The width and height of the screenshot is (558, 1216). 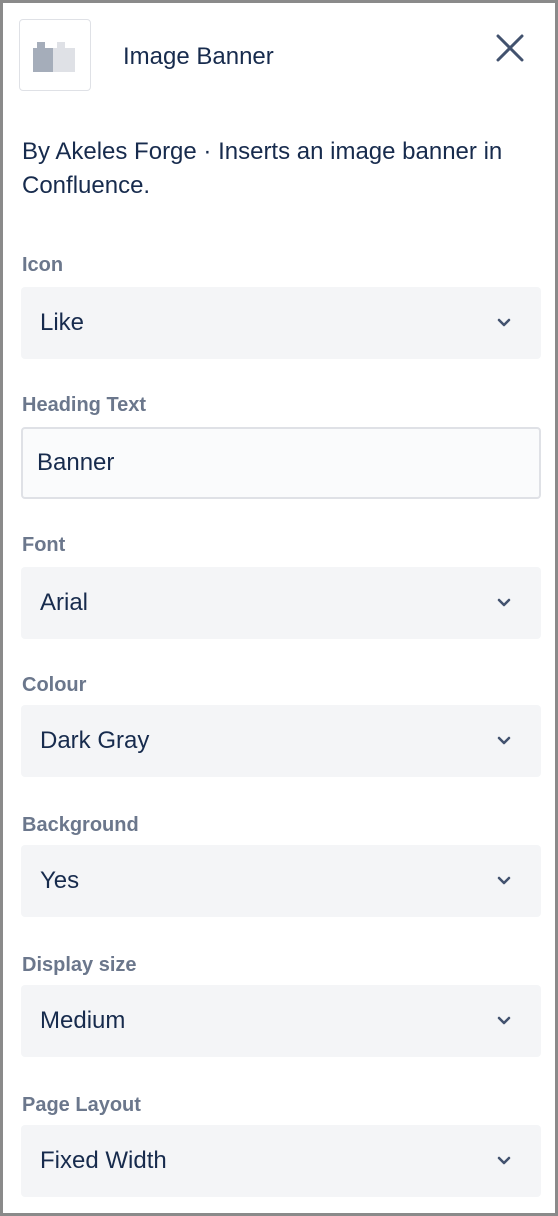 What do you see at coordinates (81, 1105) in the screenshot?
I see `page-layout-field-label: Page Layout` at bounding box center [81, 1105].